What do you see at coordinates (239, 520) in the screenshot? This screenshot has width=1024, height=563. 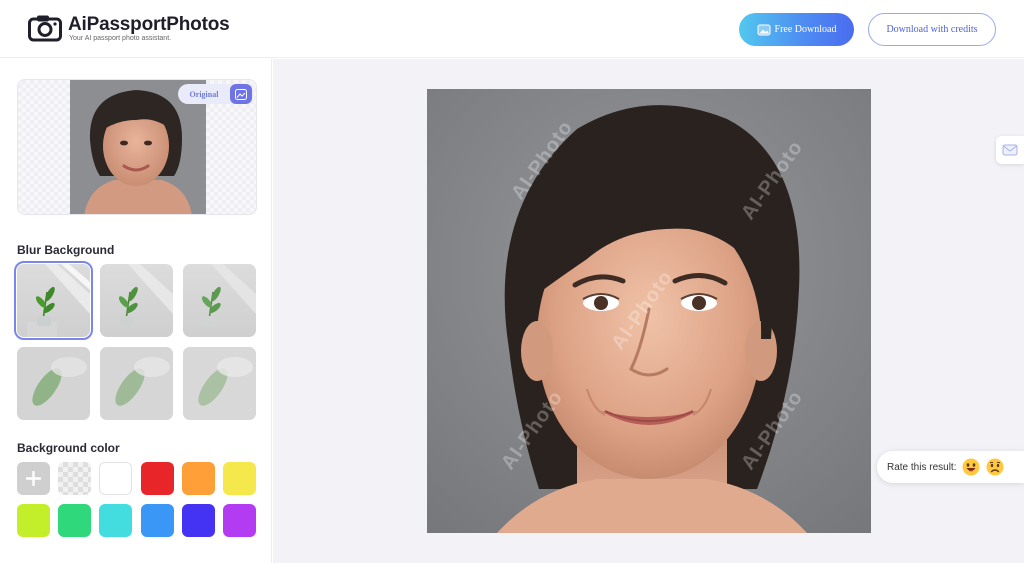 I see `color-swatch-purple` at bounding box center [239, 520].